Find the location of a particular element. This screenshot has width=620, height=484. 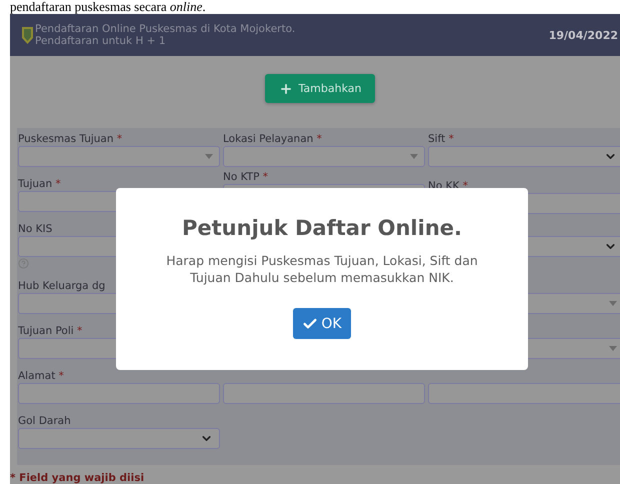

shield-logo-icon is located at coordinates (27, 35).